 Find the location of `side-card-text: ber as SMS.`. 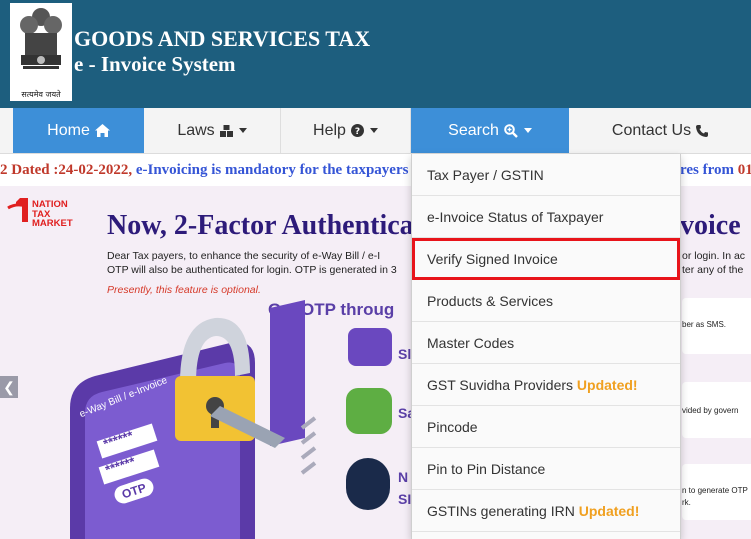

side-card-text: ber as SMS. is located at coordinates (704, 324).